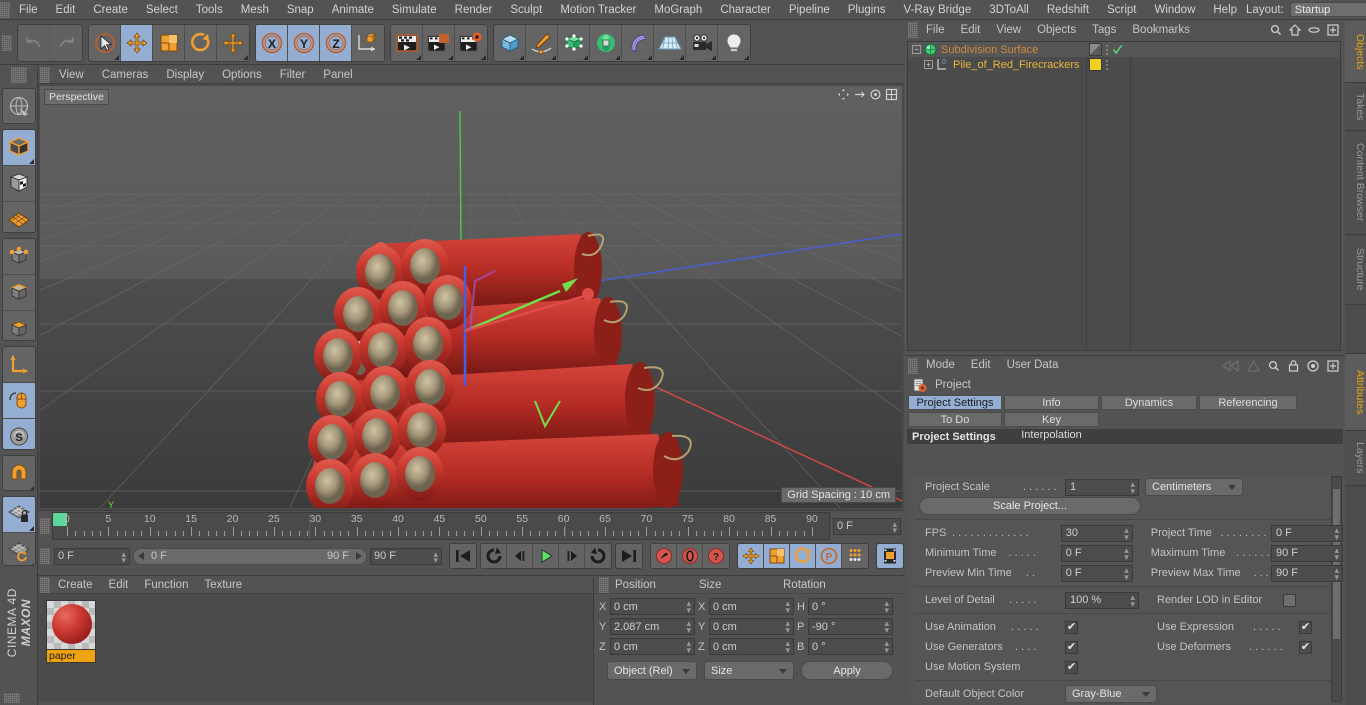 This screenshot has height=705, width=1366. Describe the element at coordinates (250, 556) in the screenshot. I see `timeline-range-slider: 0 F 90 F` at that location.